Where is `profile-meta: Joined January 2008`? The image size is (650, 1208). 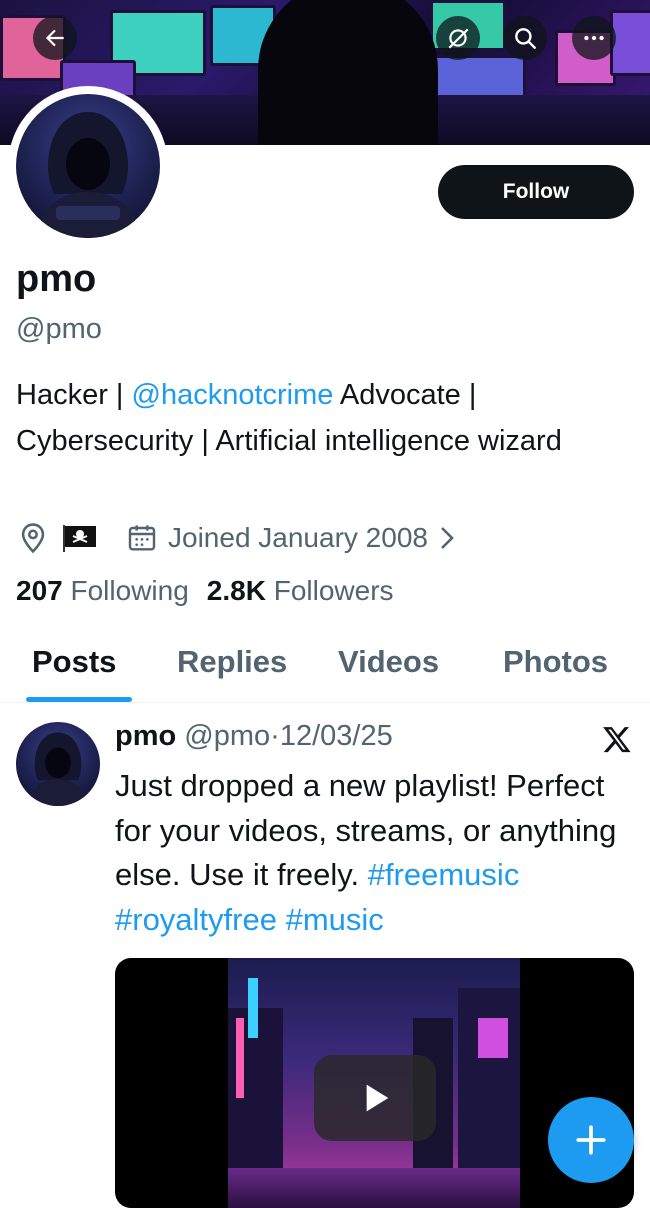 profile-meta: Joined January 2008 is located at coordinates (237, 538).